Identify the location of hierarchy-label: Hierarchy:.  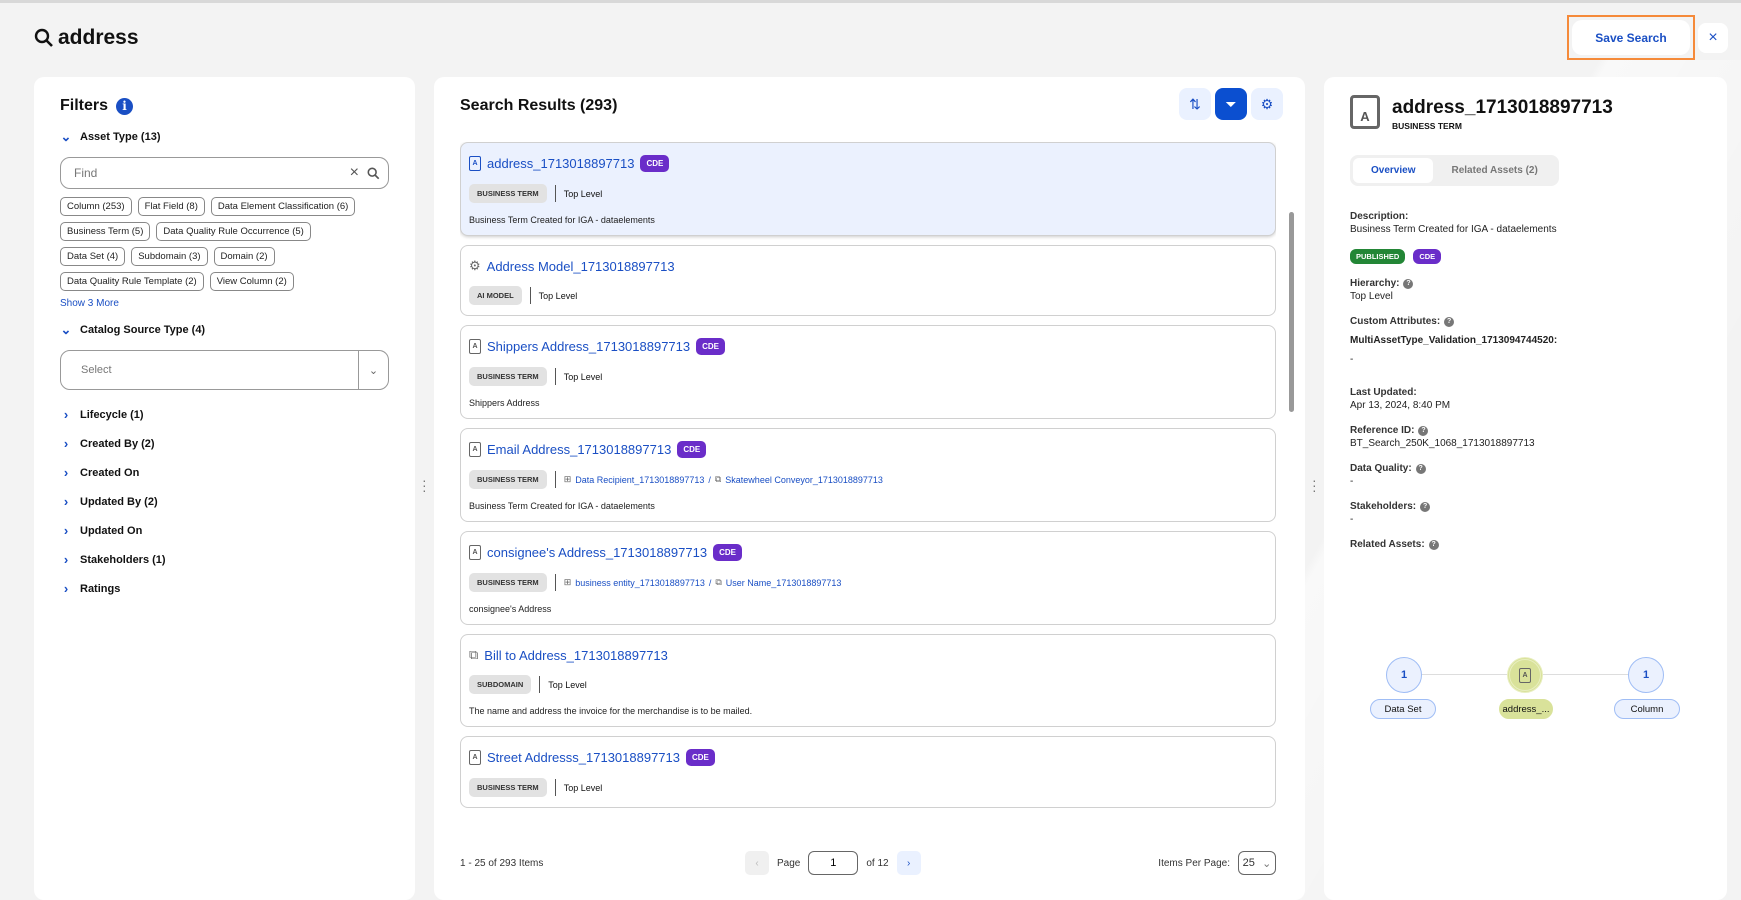
(1375, 283).